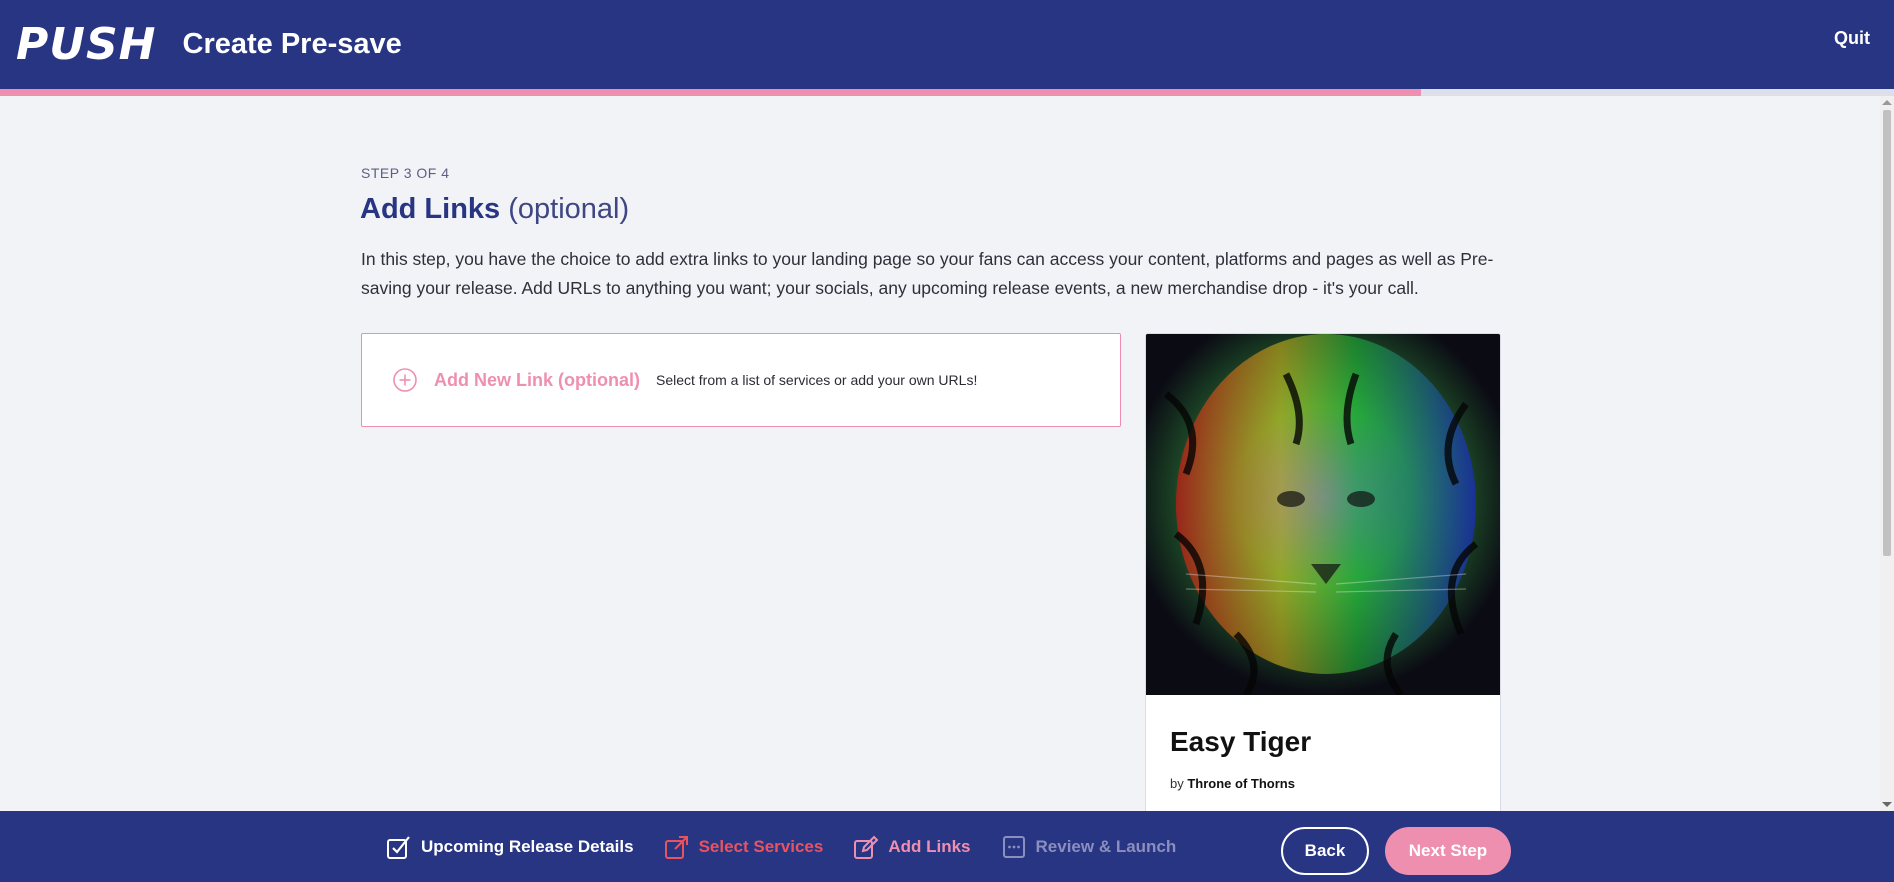 The image size is (1894, 882). What do you see at coordinates (1106, 846) in the screenshot?
I see `step-label: Review & Launch` at bounding box center [1106, 846].